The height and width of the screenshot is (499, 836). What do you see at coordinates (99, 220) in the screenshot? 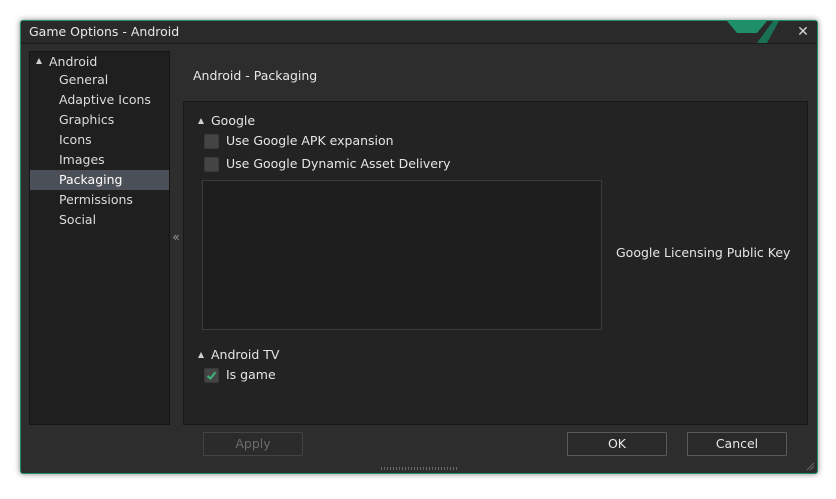
I see `sidebar-item-social: Social` at bounding box center [99, 220].